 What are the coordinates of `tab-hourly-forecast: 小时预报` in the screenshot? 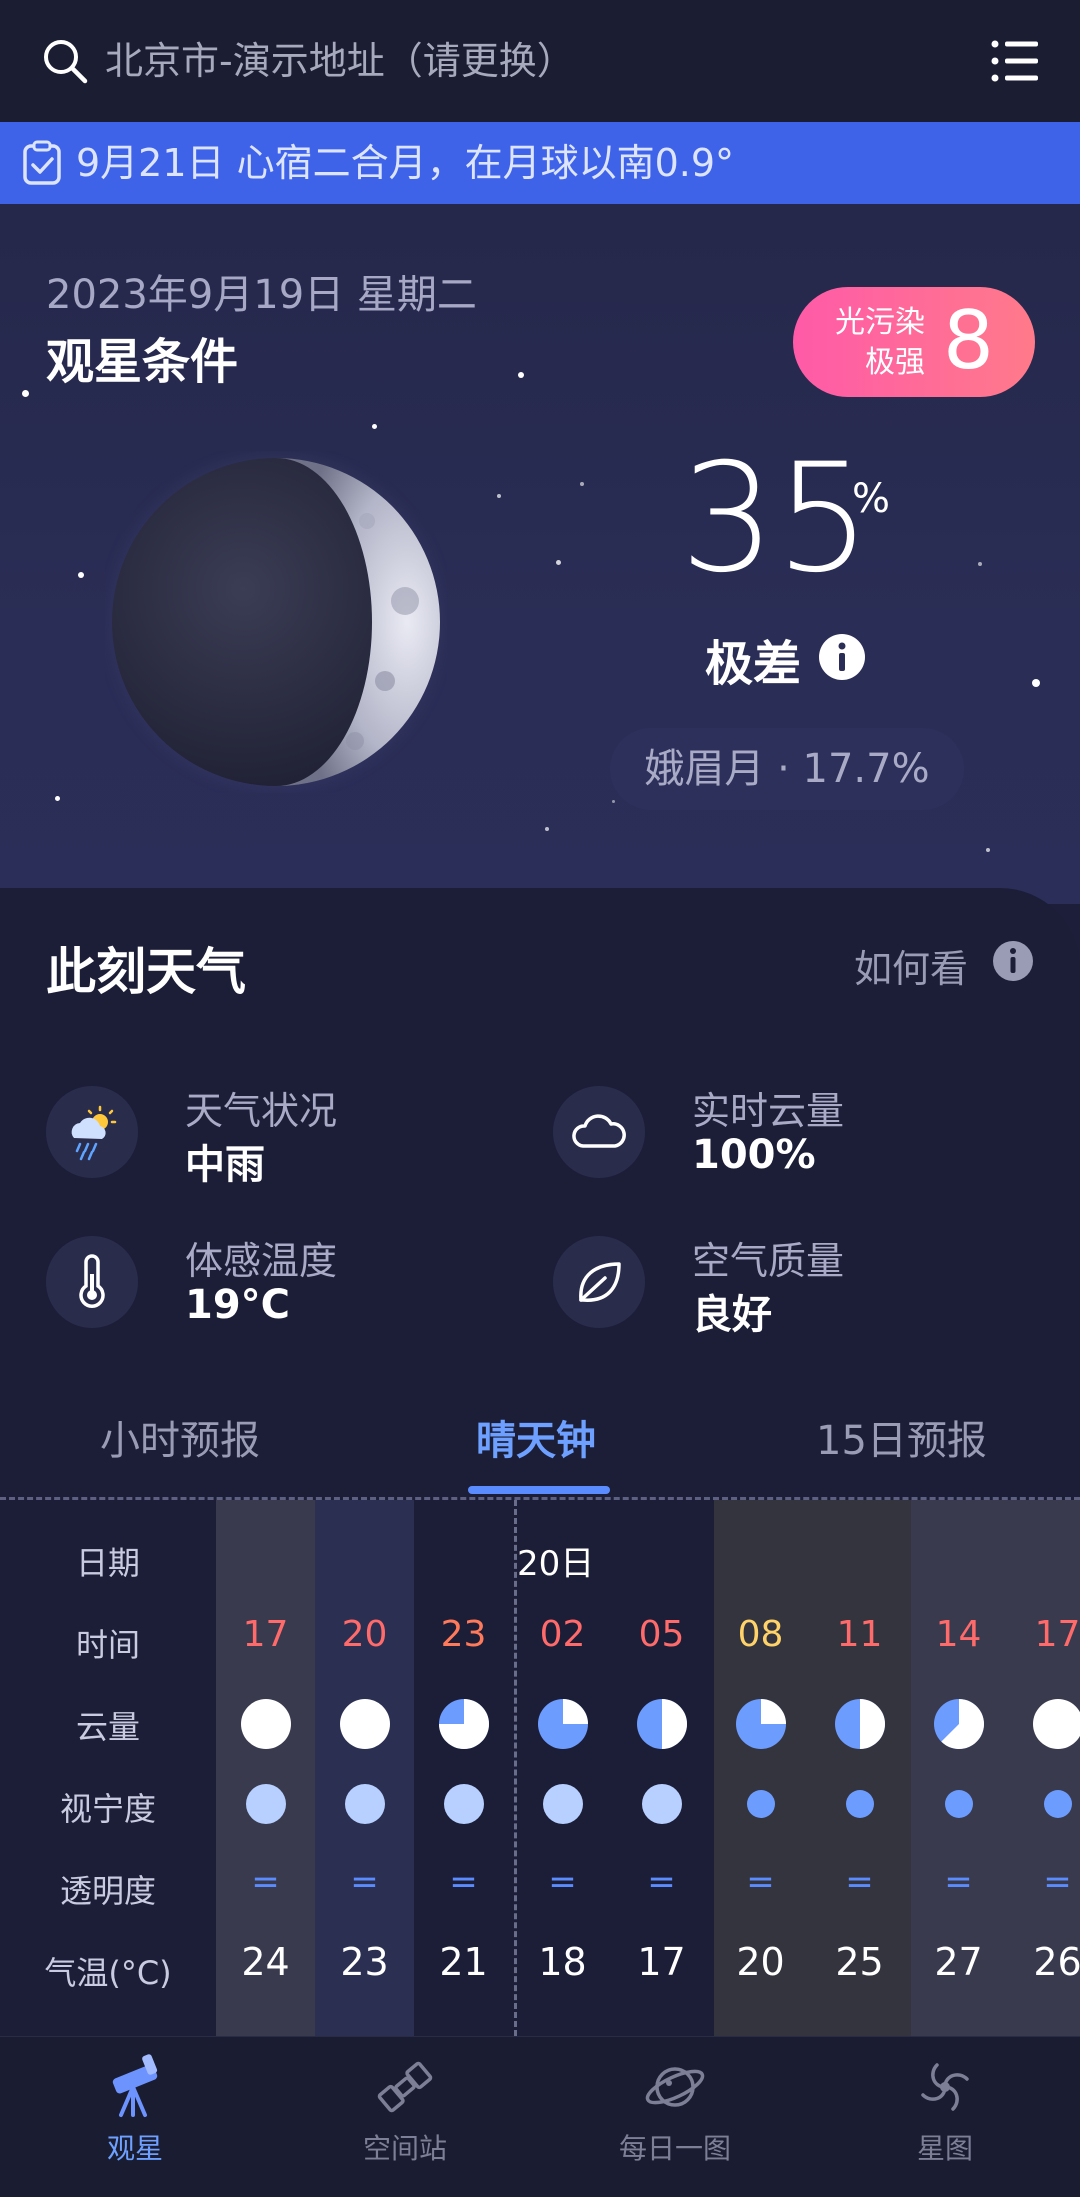 It's located at (180, 1437).